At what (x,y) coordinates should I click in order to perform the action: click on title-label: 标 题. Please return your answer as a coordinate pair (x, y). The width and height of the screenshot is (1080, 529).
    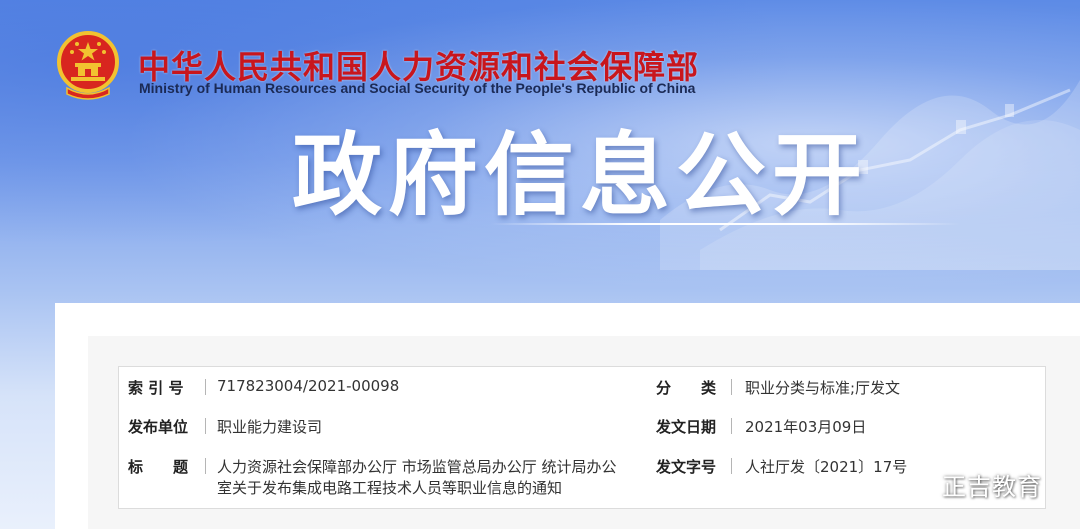
    Looking at the image, I should click on (158, 467).